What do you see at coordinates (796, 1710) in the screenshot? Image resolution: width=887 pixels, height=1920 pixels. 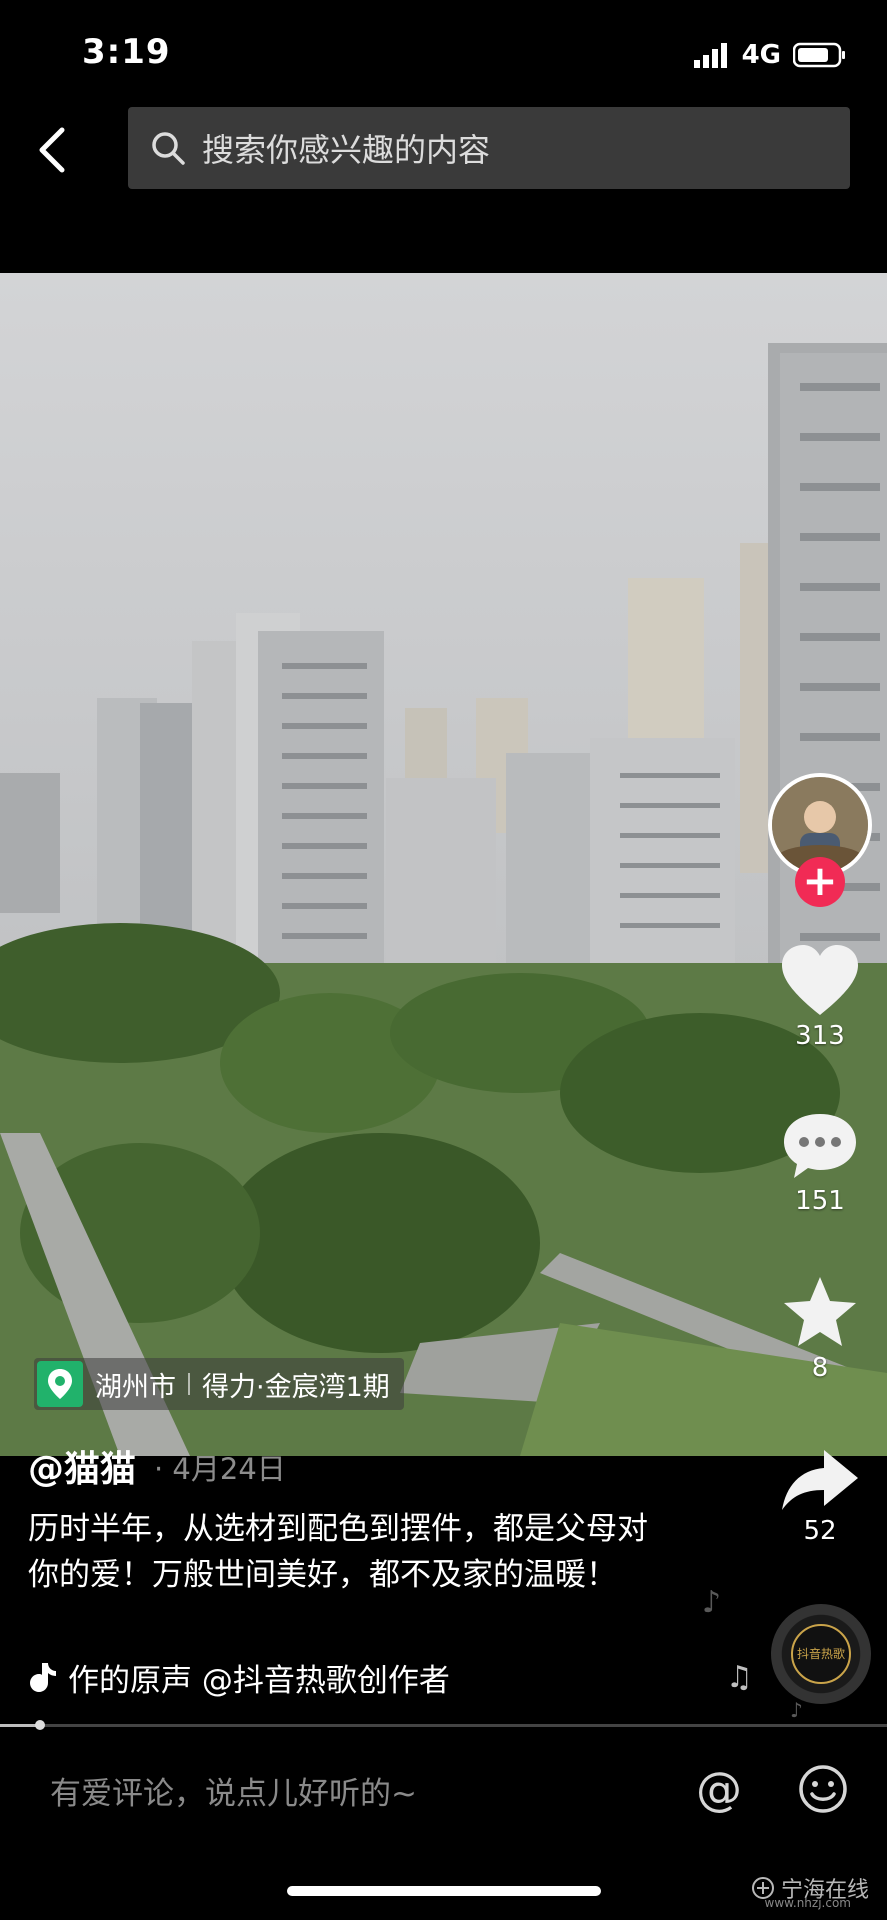 I see `floating-note-icon-3: ♪` at bounding box center [796, 1710].